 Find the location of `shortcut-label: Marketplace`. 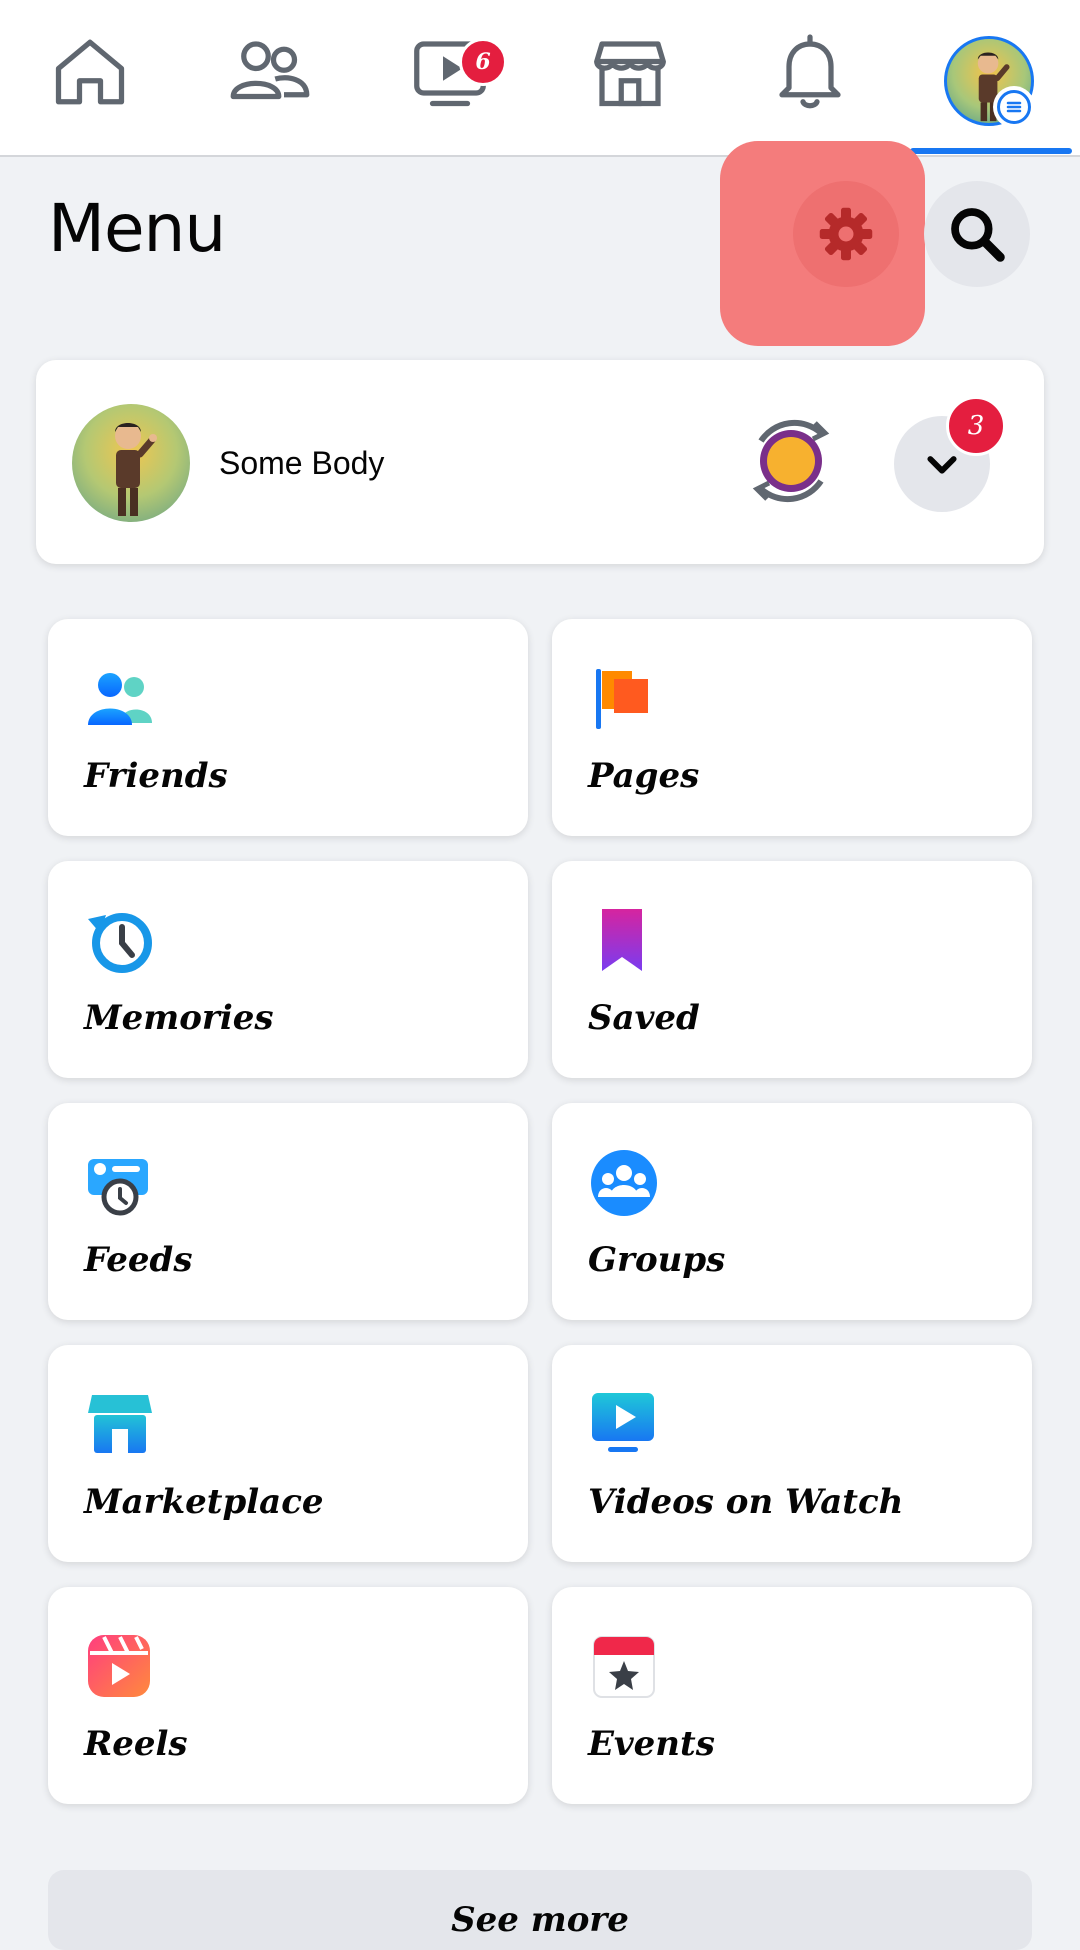

shortcut-label: Marketplace is located at coordinates (204, 1502).